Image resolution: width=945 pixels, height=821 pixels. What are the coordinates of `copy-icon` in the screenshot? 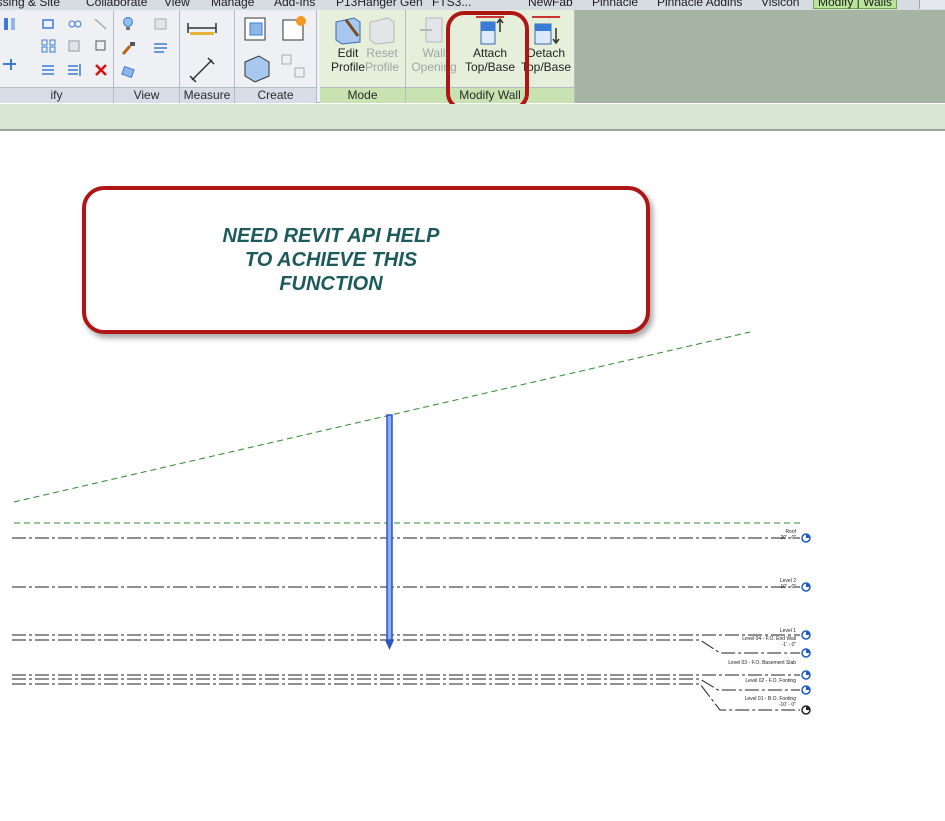 It's located at (75, 24).